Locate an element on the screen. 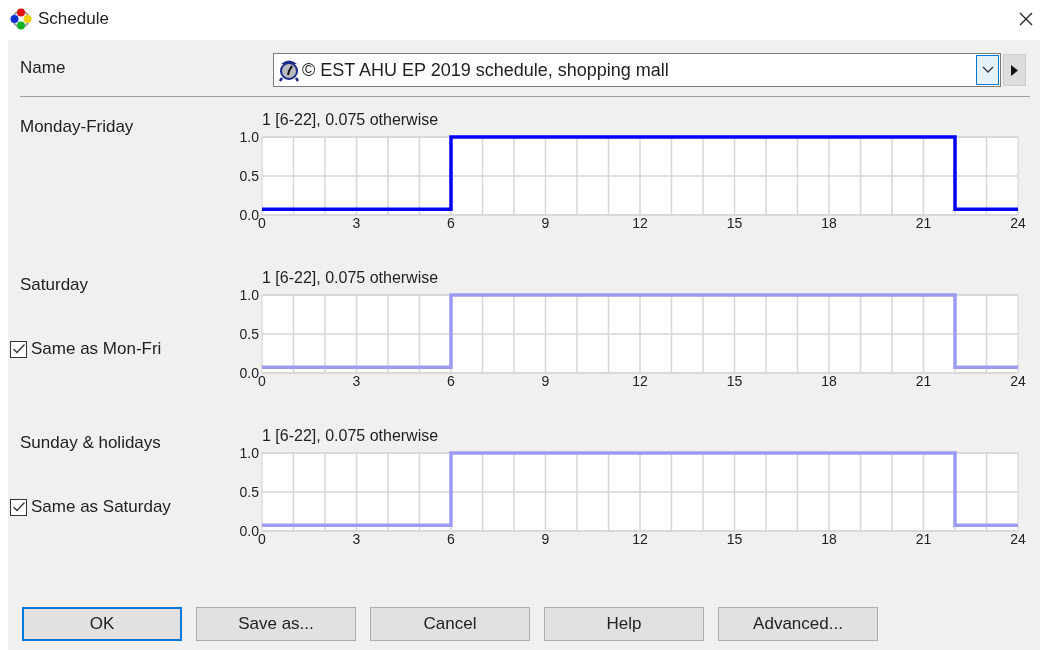 This screenshot has width=1048, height=650. same-as-checkbox: Same as Saturday is located at coordinates (119, 507).